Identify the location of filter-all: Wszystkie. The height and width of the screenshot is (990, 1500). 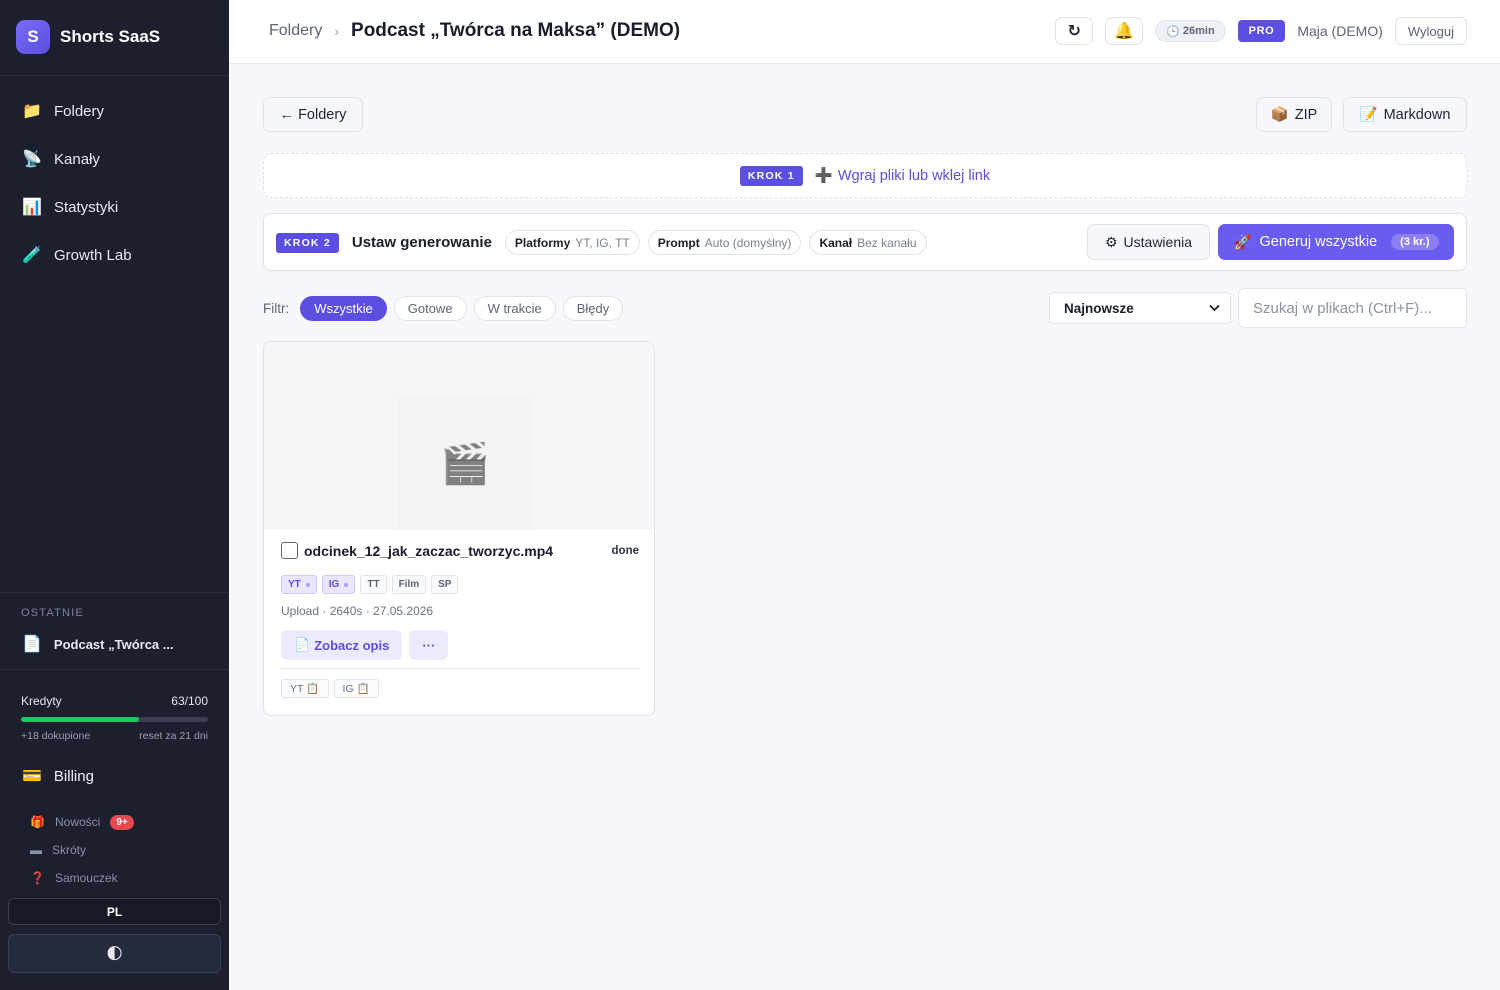
(343, 308).